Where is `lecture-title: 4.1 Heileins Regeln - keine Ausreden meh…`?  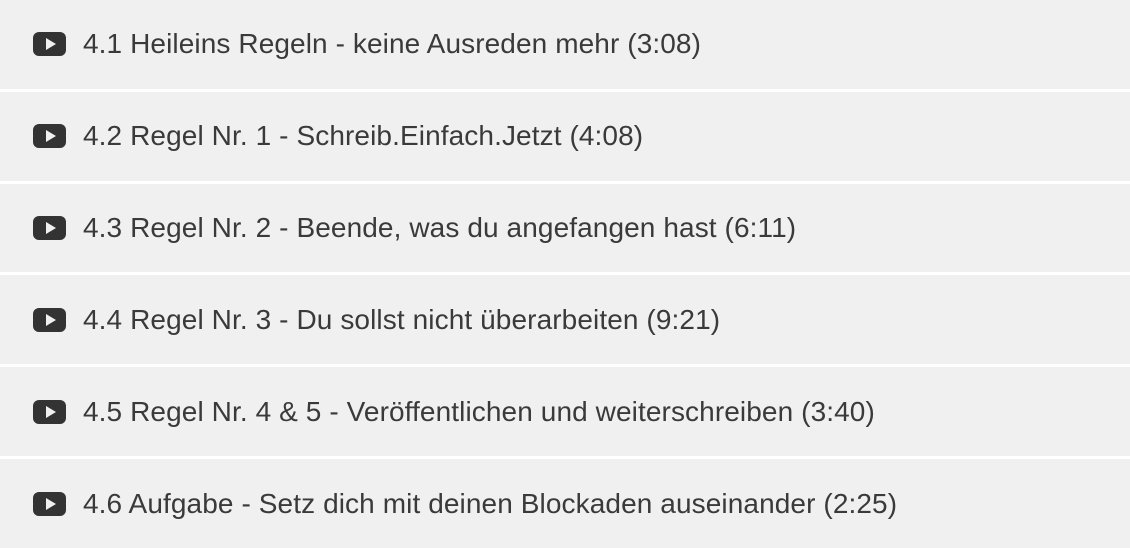 lecture-title: 4.1 Heileins Regeln - keine Ausreden meh… is located at coordinates (392, 44).